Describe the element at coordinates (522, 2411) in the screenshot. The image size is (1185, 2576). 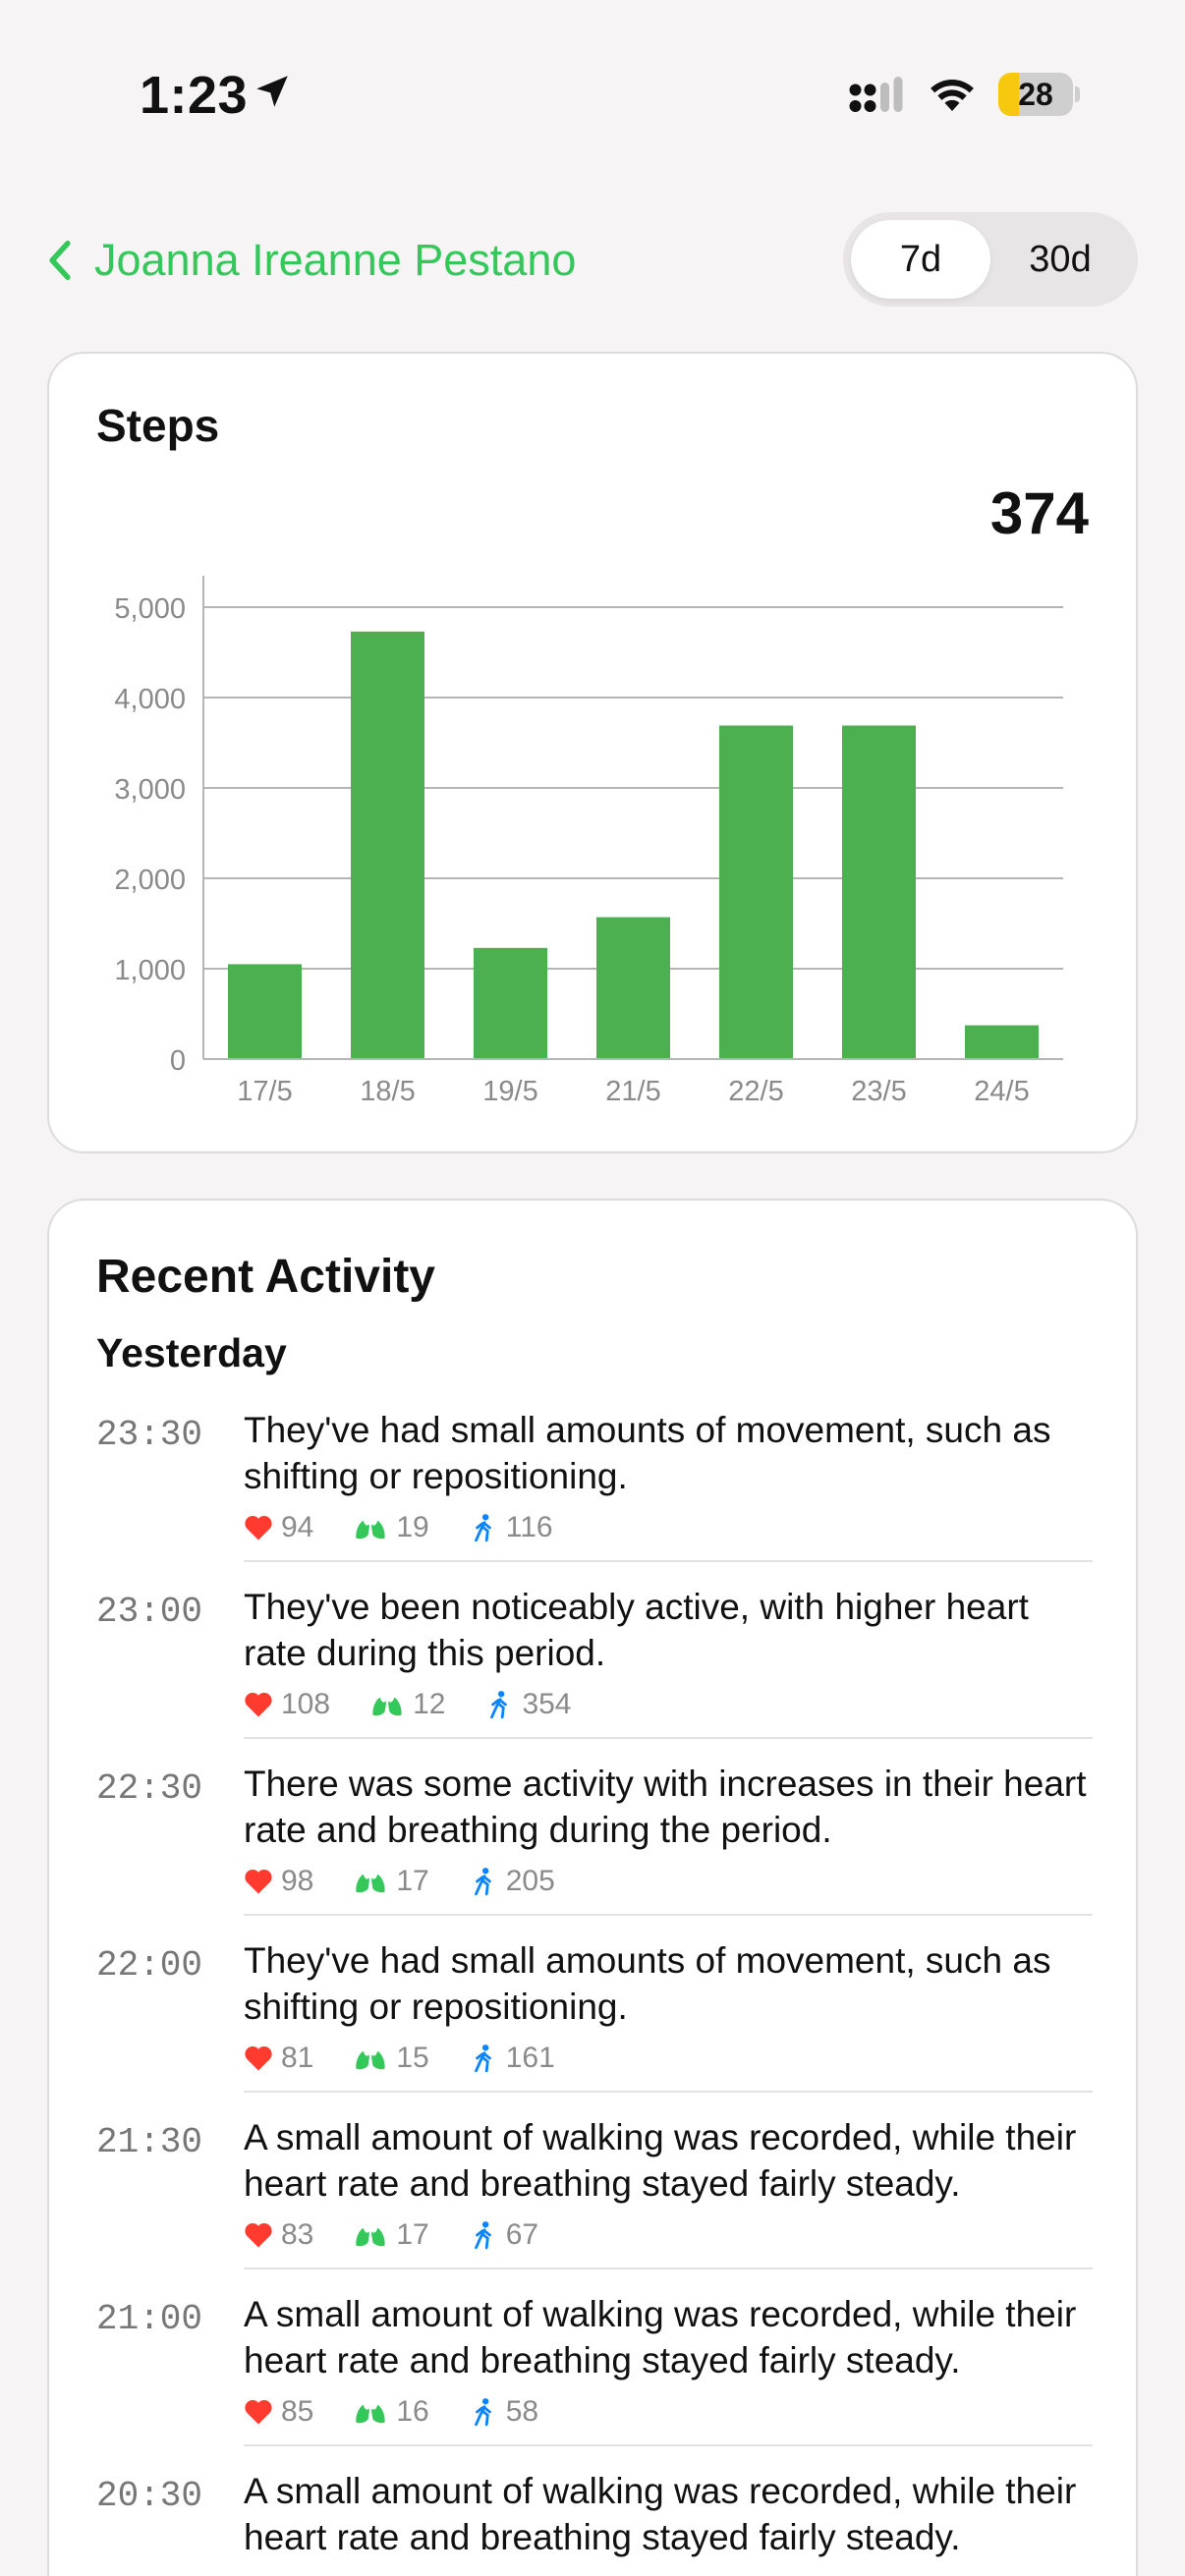
I see `steps-value: 58` at that location.